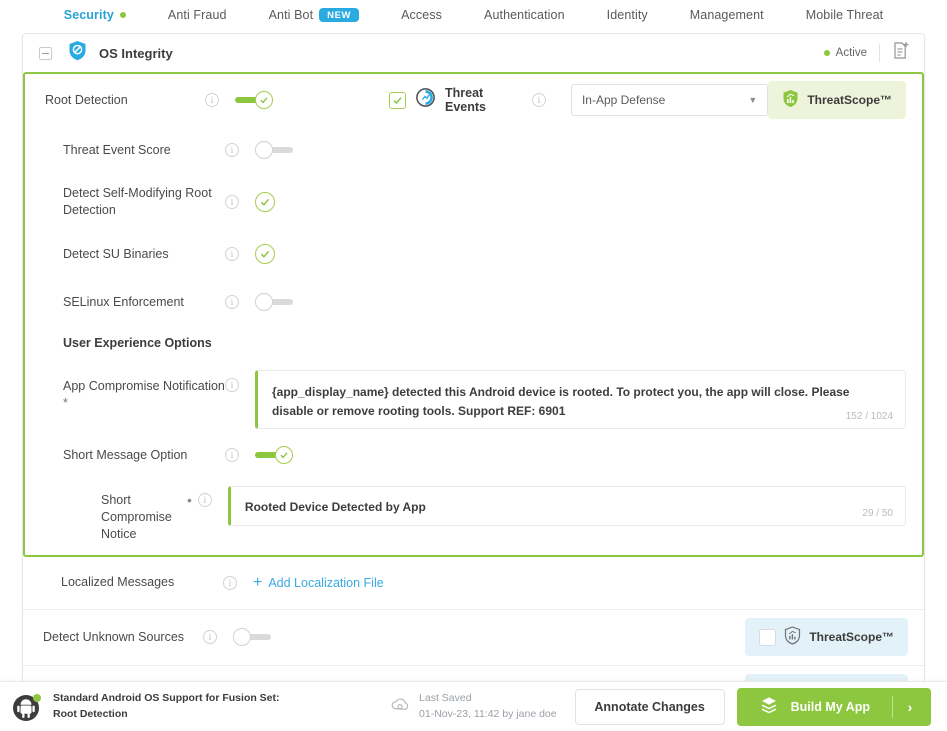 The width and height of the screenshot is (947, 731). Describe the element at coordinates (274, 150) in the screenshot. I see `toggle-threat-event-score` at that location.